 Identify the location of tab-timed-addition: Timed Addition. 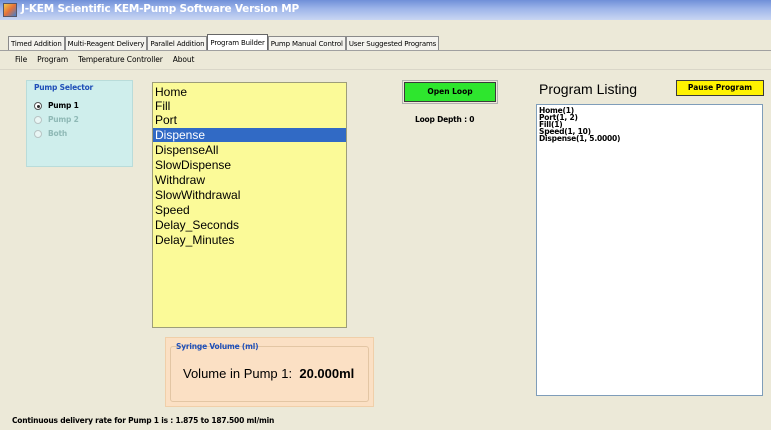
(36, 43).